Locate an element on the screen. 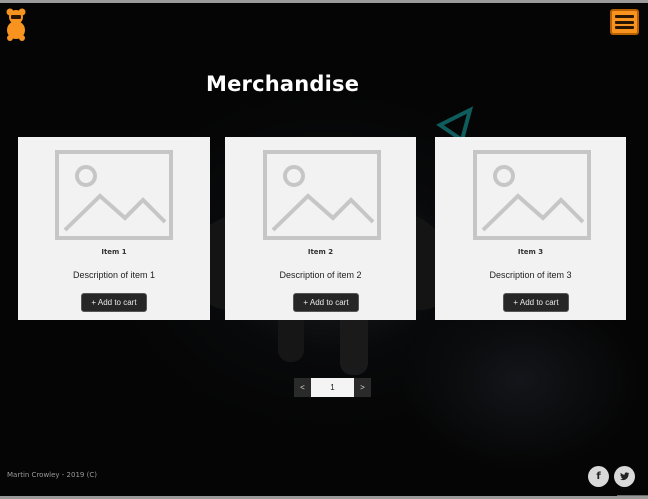  product-description: Description of item 2 is located at coordinates (320, 275).